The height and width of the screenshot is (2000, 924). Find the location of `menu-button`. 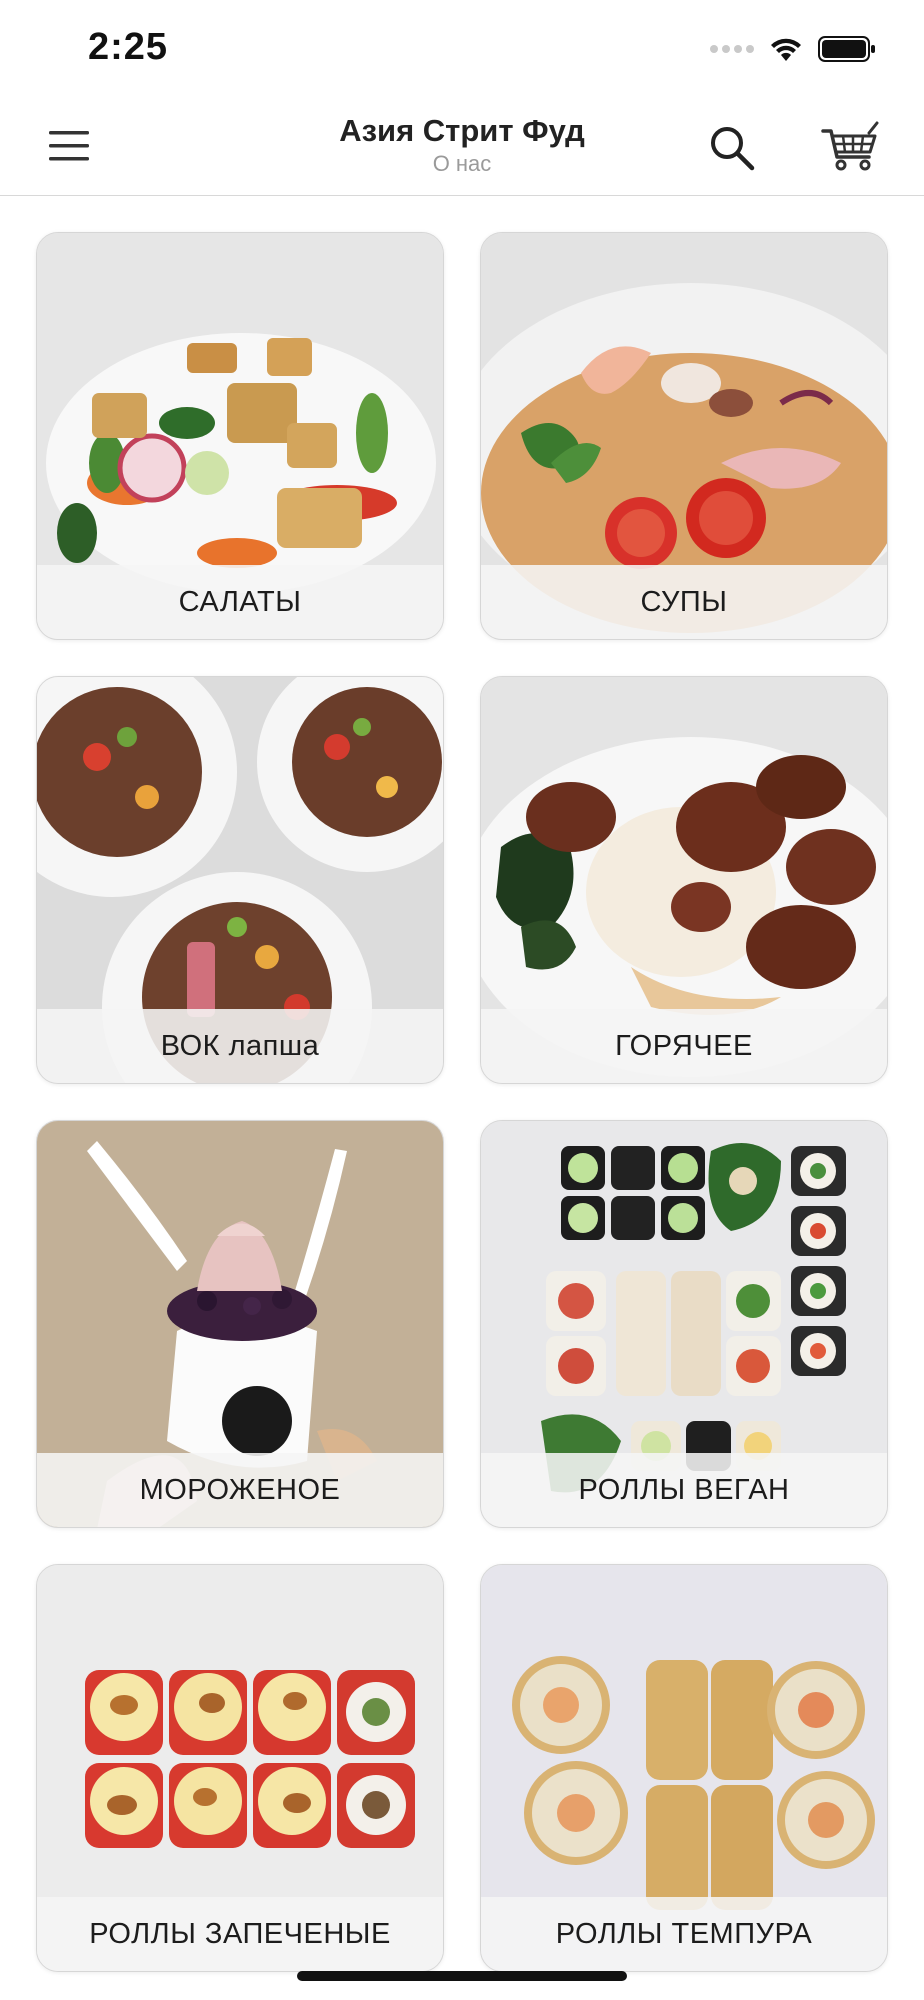

menu-button is located at coordinates (69, 146).